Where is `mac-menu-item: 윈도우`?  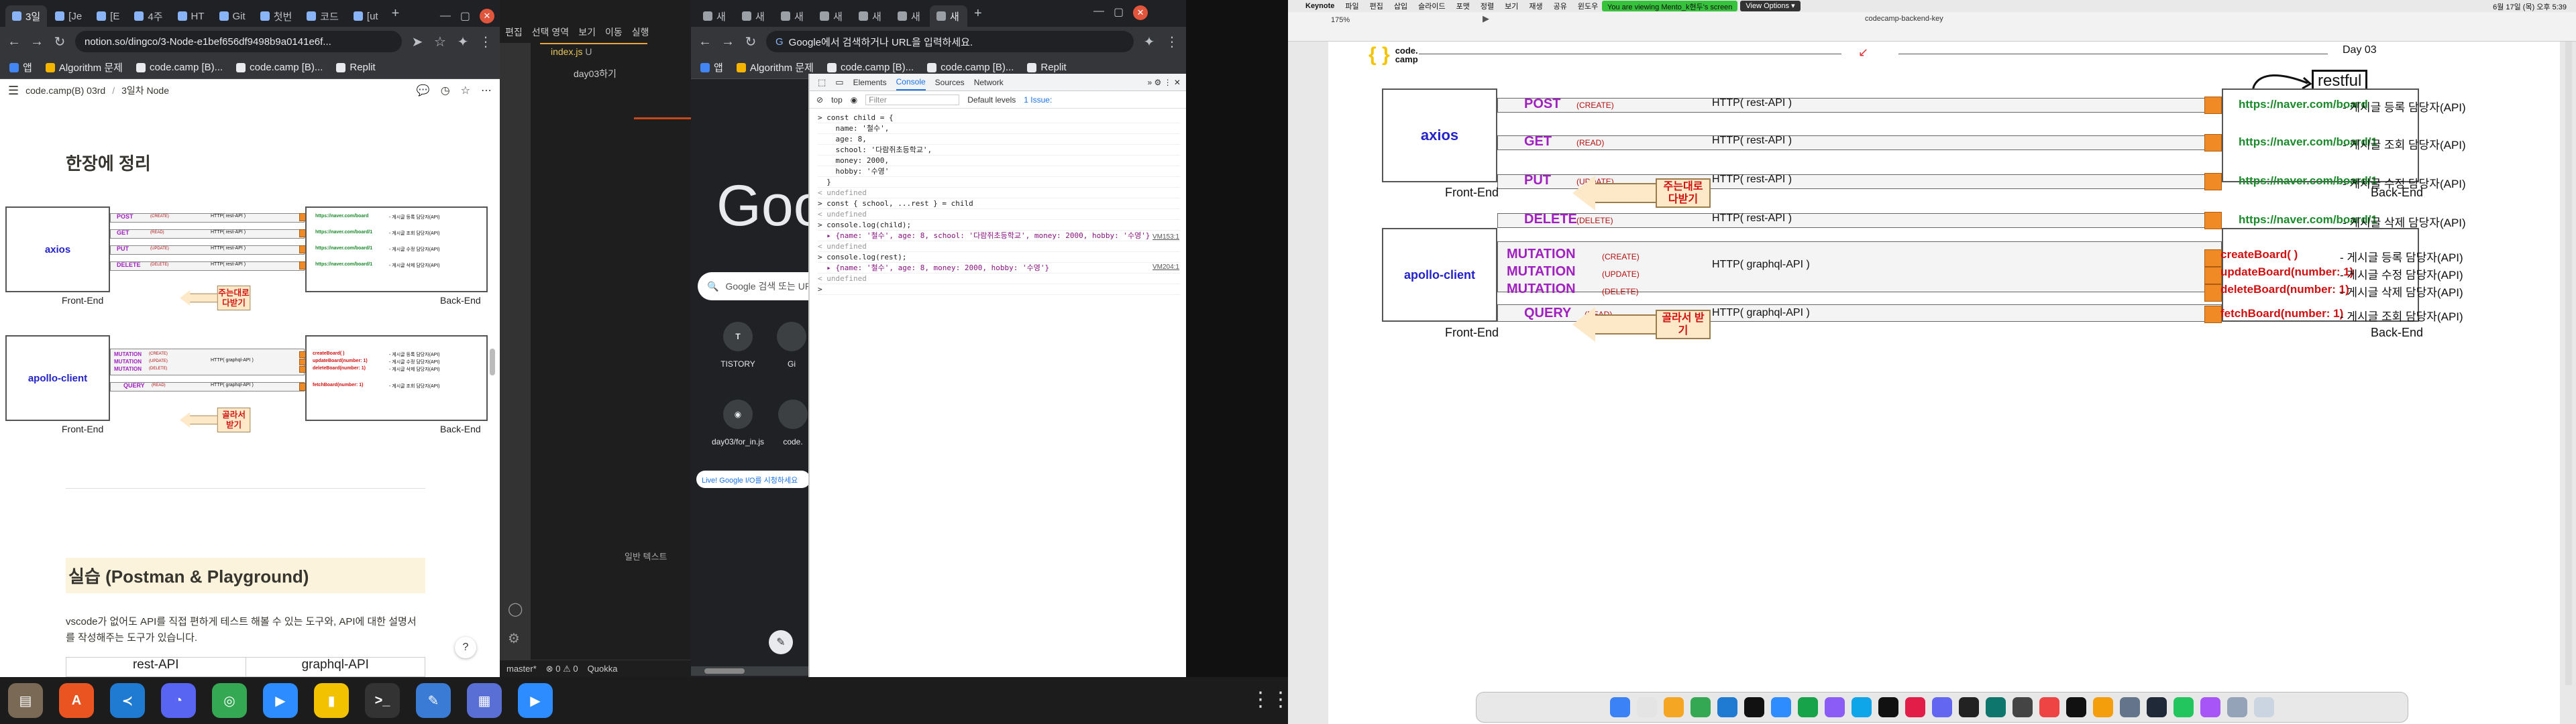
mac-menu-item: 윈도우 is located at coordinates (1588, 6).